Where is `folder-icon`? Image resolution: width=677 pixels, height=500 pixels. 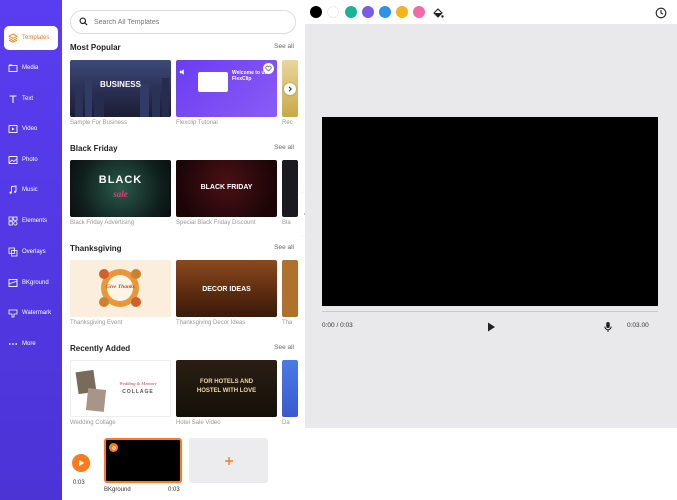 folder-icon is located at coordinates (13, 68).